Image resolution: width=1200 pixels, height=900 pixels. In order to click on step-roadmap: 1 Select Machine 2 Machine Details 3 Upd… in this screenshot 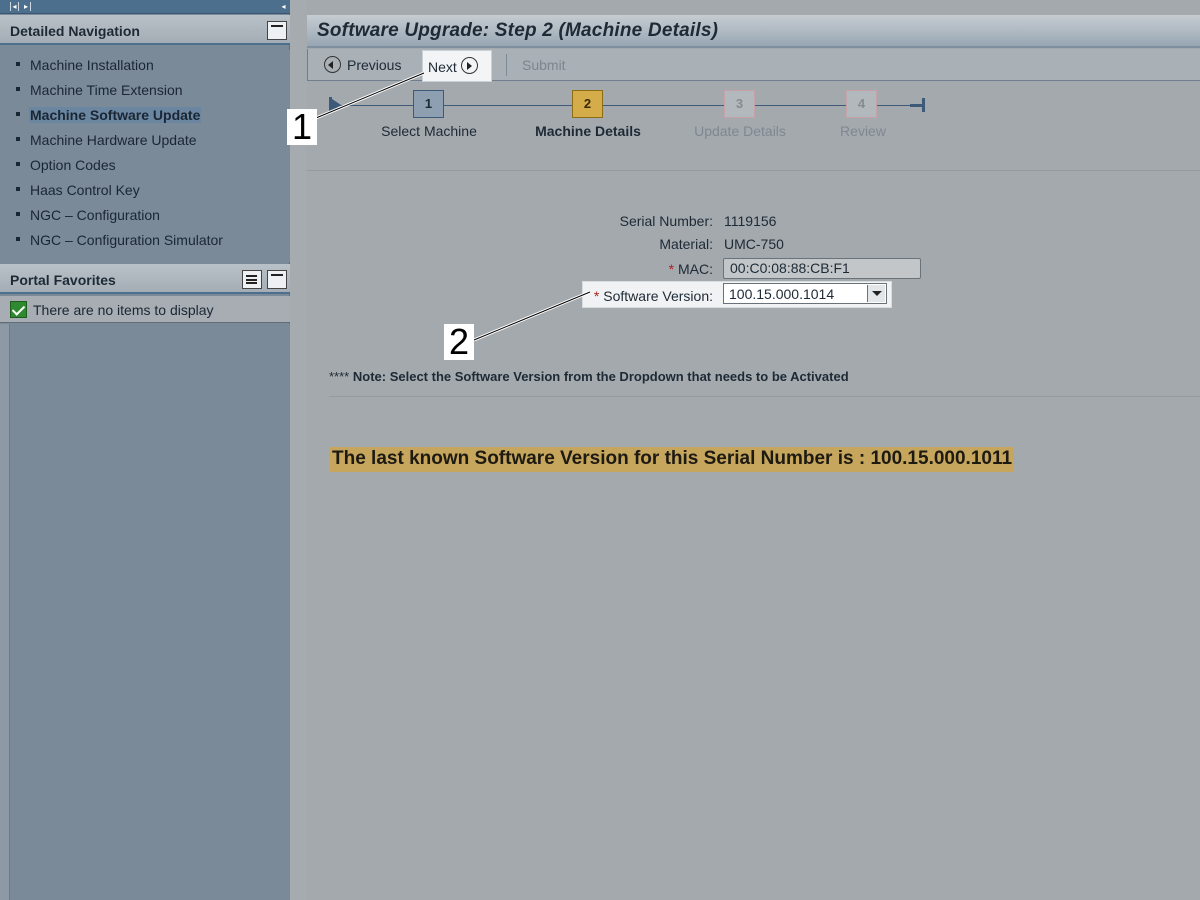, I will do `click(627, 118)`.